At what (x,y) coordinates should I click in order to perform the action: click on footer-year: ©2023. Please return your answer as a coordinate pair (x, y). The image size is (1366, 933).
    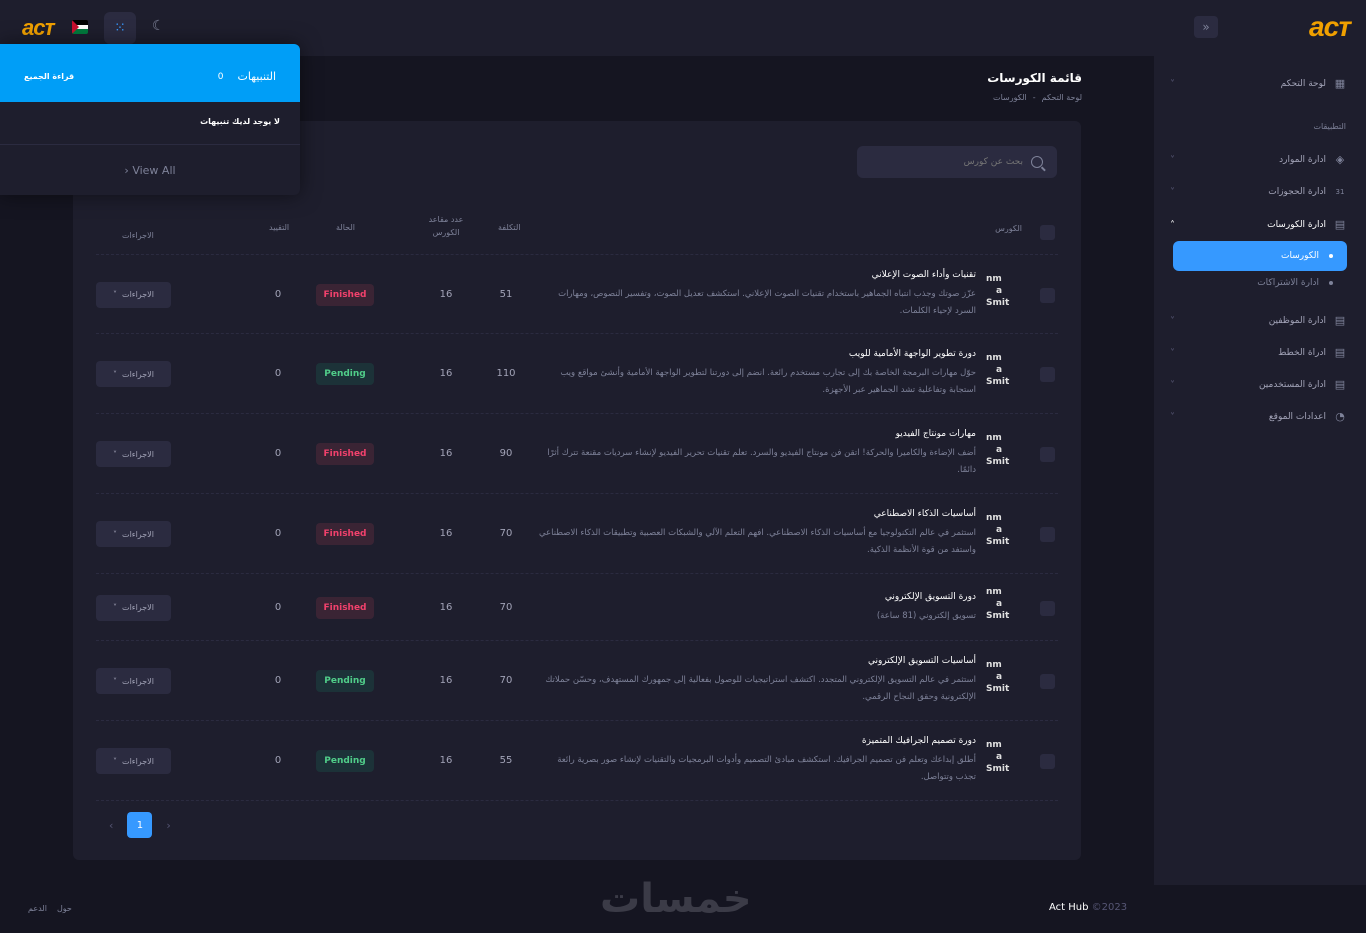
    Looking at the image, I should click on (1109, 907).